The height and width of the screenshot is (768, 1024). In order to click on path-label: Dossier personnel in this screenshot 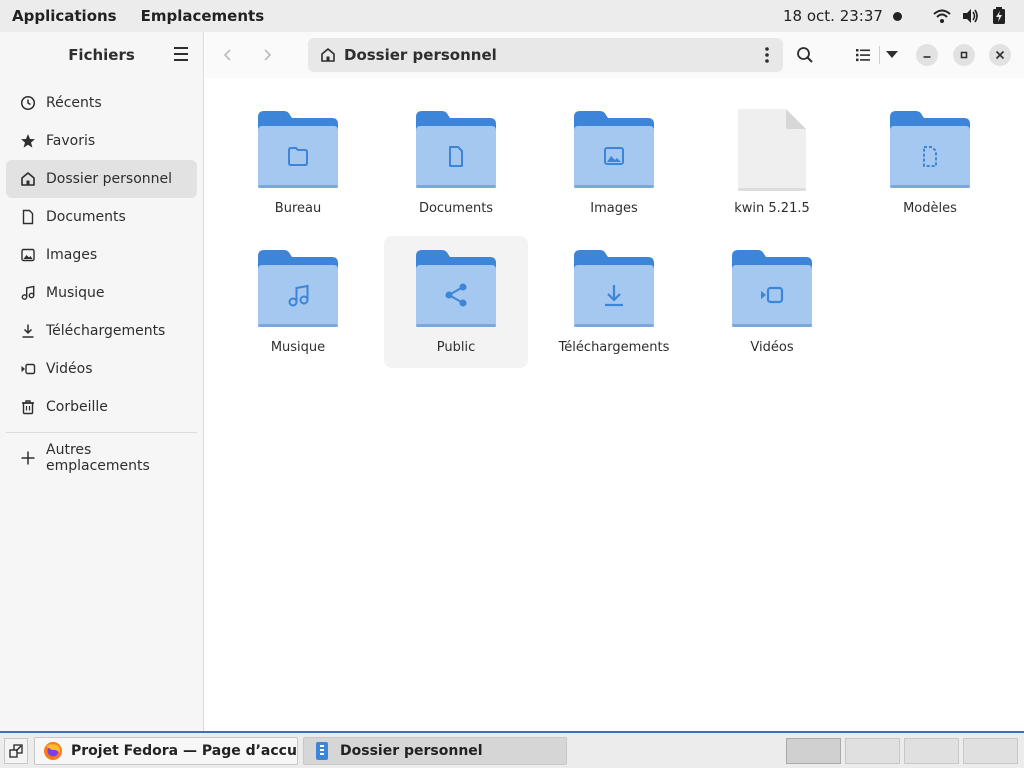, I will do `click(420, 55)`.